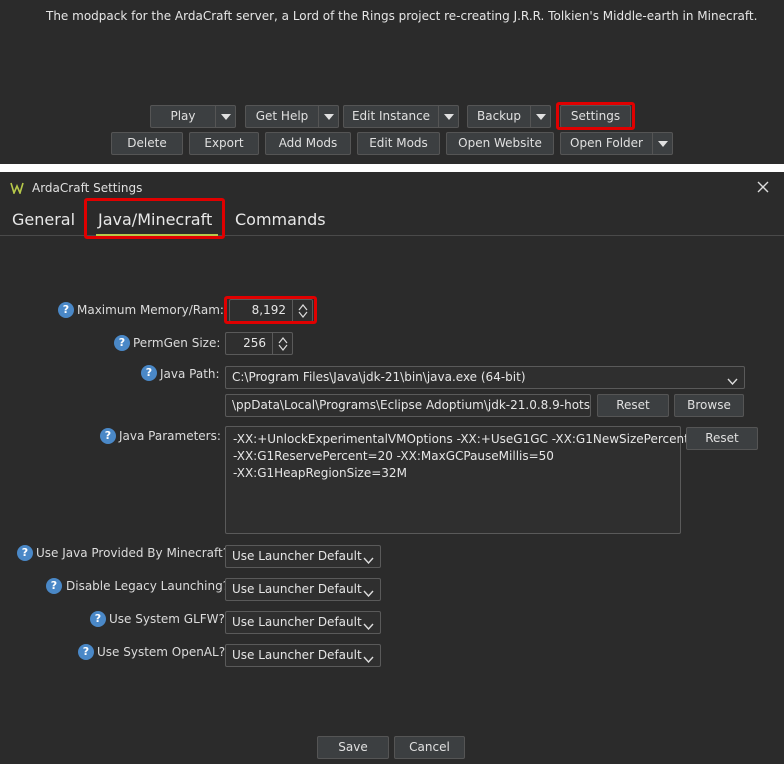 This screenshot has height=764, width=784. I want to click on dialog-title: ArdaCraft Settings, so click(87, 188).